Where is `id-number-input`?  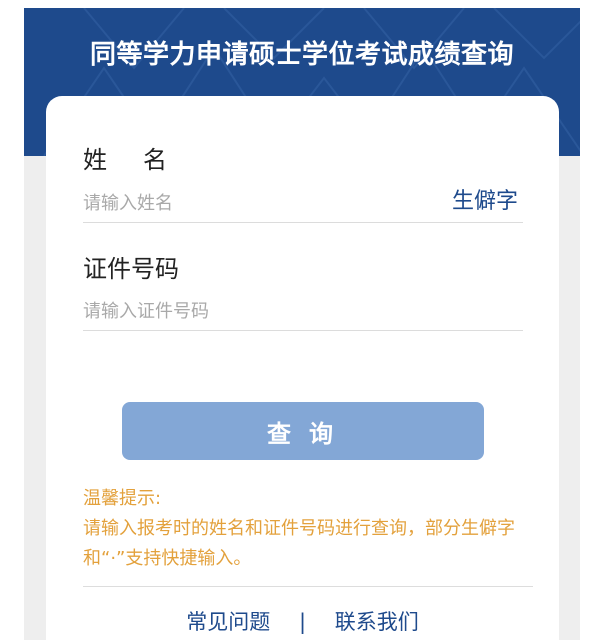 id-number-input is located at coordinates (303, 311).